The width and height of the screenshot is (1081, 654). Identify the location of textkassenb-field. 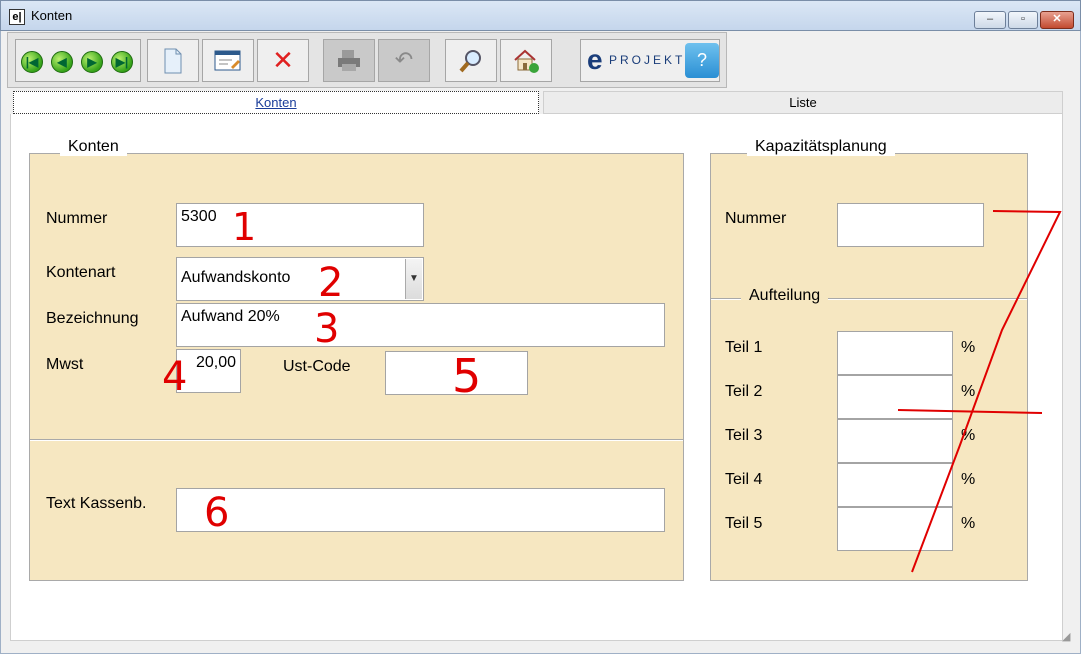
(420, 510).